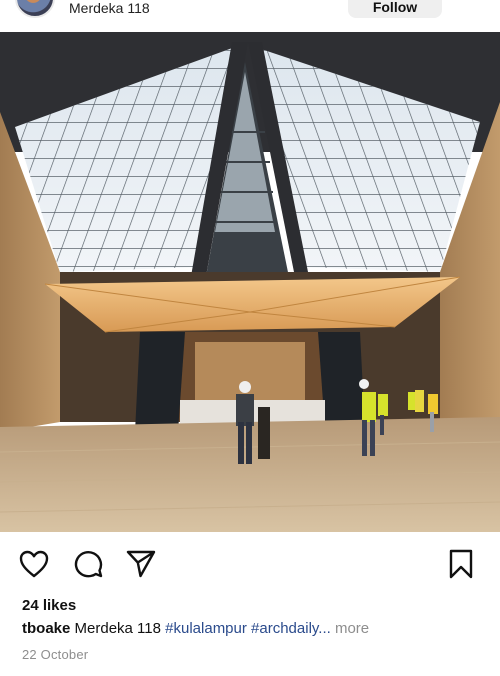 This screenshot has width=500, height=676. I want to click on post-location: Merdeka 118, so click(109, 8).